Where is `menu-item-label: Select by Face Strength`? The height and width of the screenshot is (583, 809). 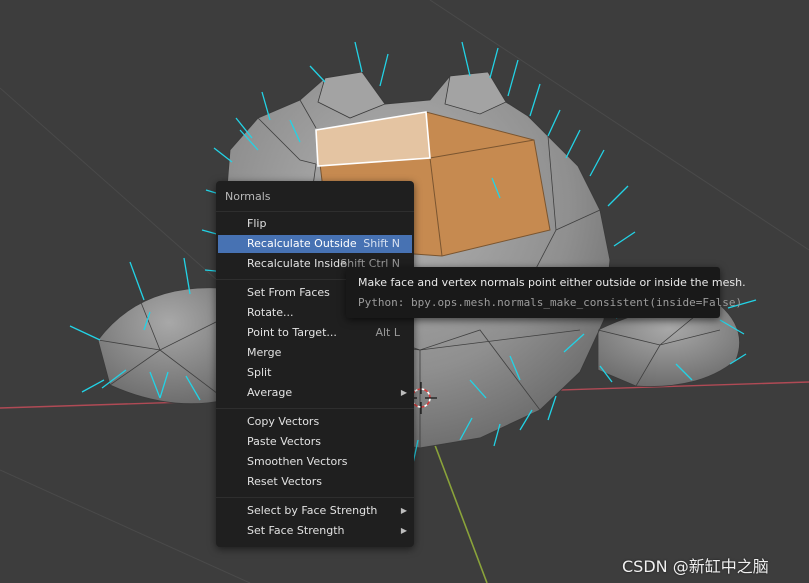 menu-item-label: Select by Face Strength is located at coordinates (312, 510).